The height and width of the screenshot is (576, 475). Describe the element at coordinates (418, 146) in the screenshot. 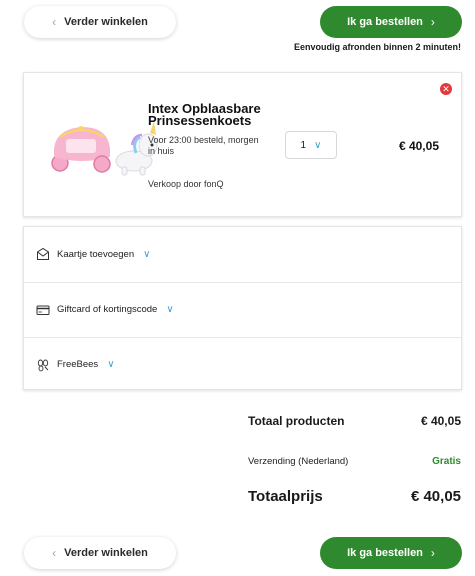

I see `product-price: € 40,05` at that location.